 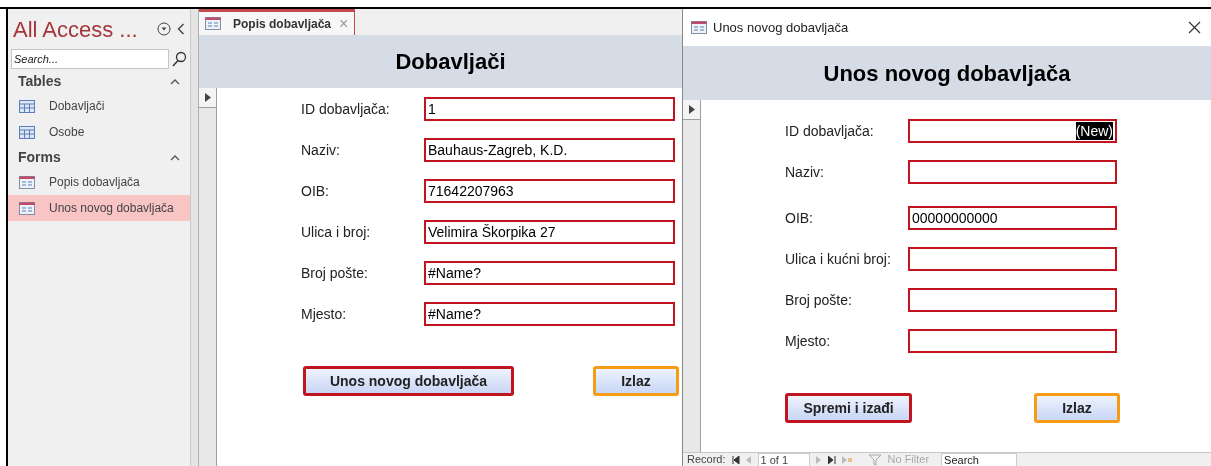 What do you see at coordinates (99, 182) in the screenshot?
I see `nav-item: Popis dobavljača` at bounding box center [99, 182].